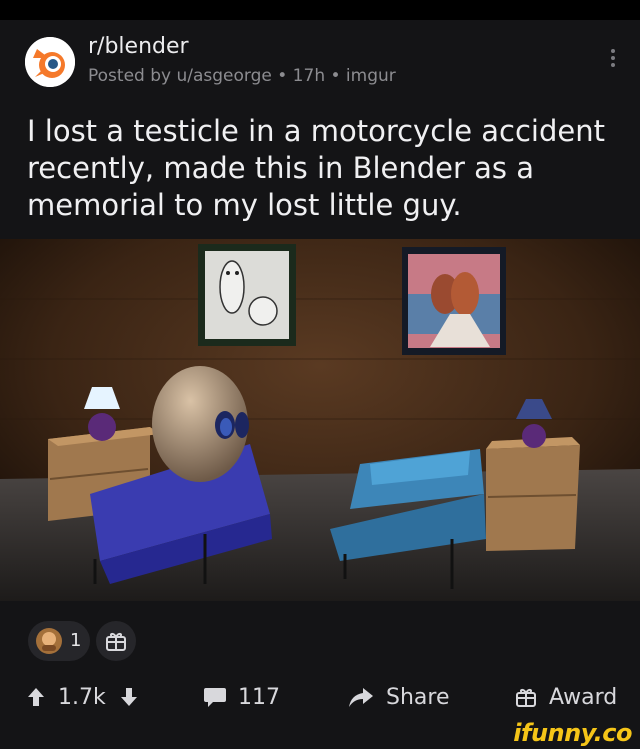  I want to click on comment-icon, so click(215, 697).